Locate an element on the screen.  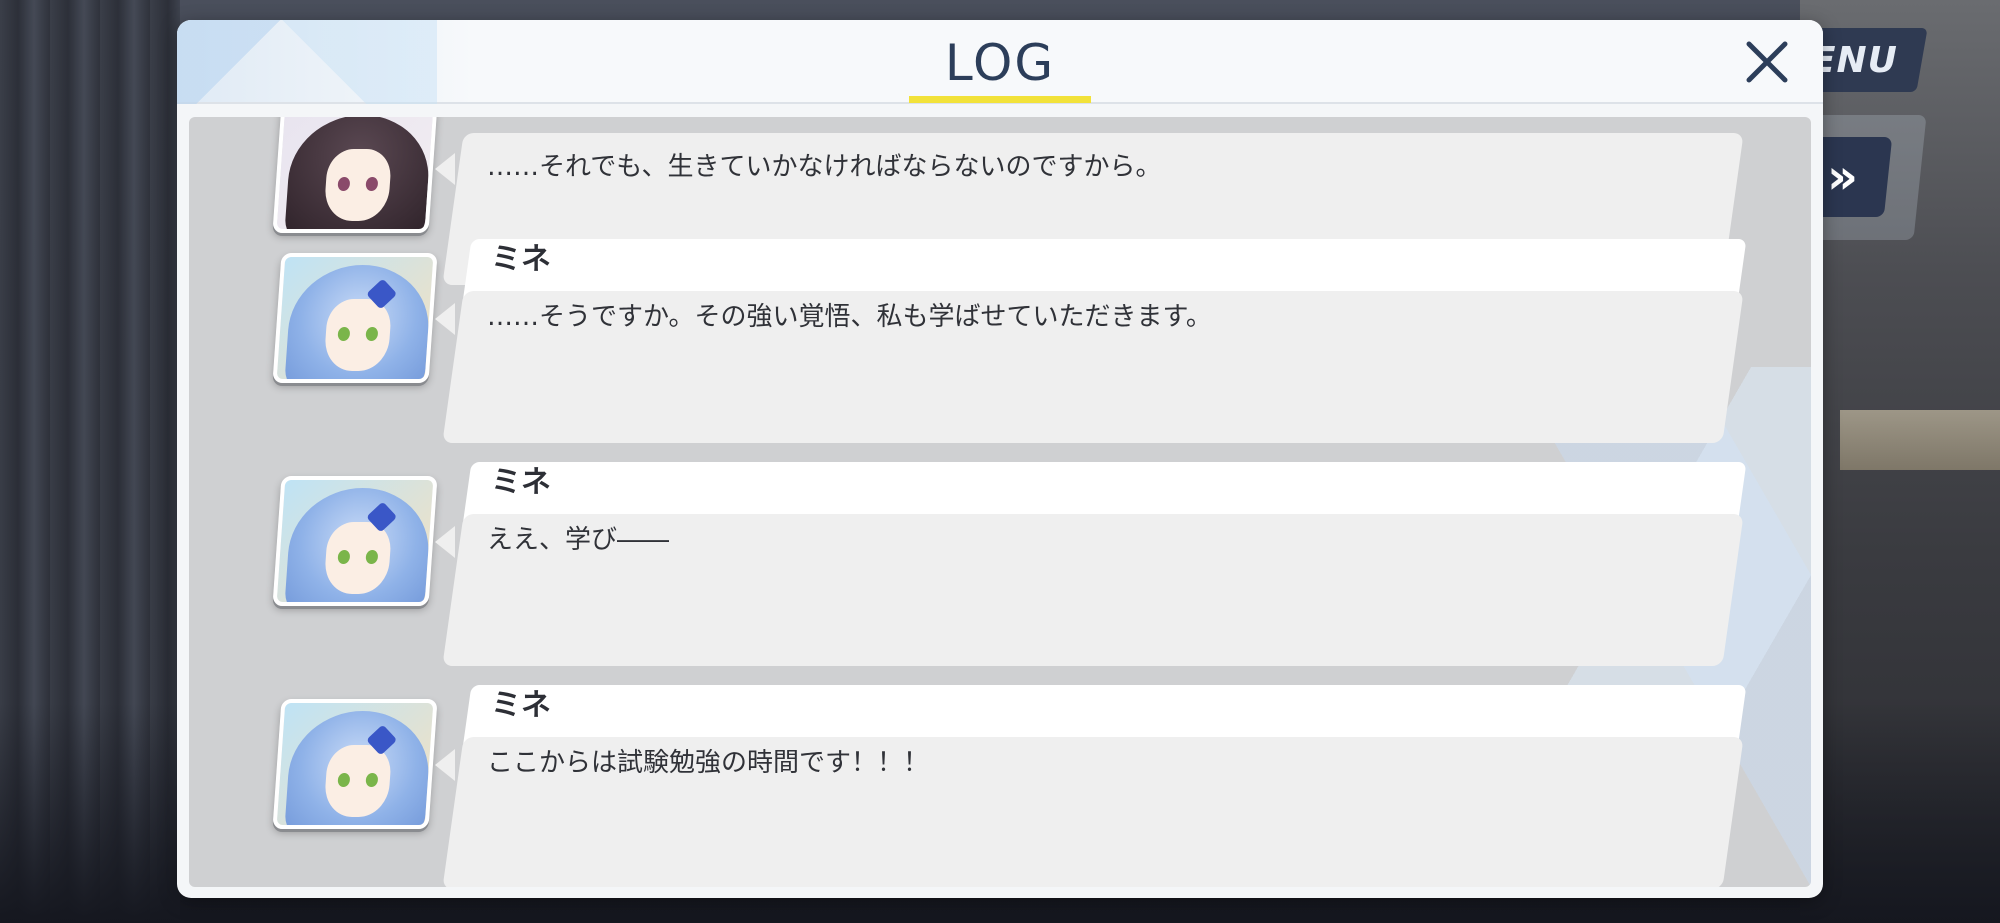
dialog-text: ……それでも、生きていかなければならないのですから。 is located at coordinates (824, 167).